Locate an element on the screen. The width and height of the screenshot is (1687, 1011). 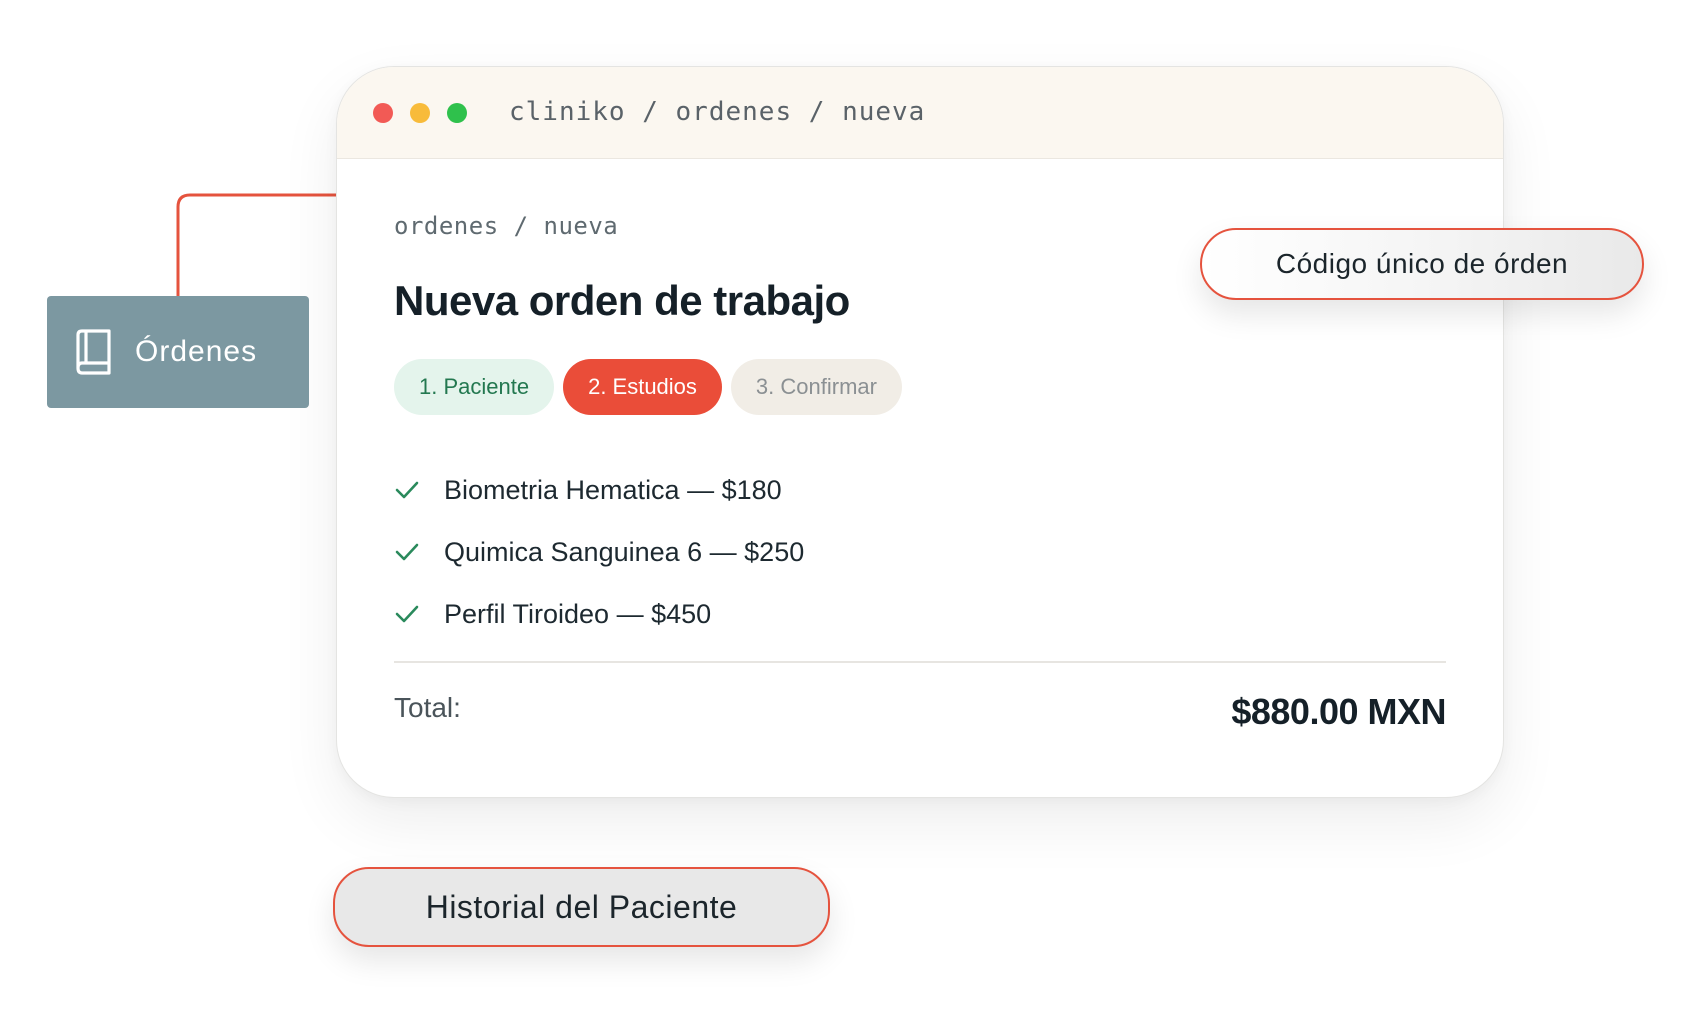
historial-callout: Historial del Paciente is located at coordinates (581, 907).